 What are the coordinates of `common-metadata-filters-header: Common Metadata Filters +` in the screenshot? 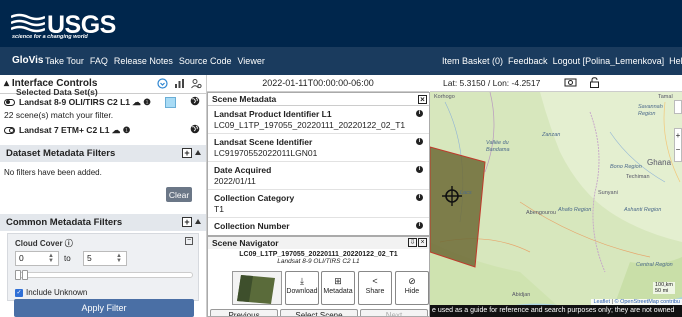 It's located at (103, 222).